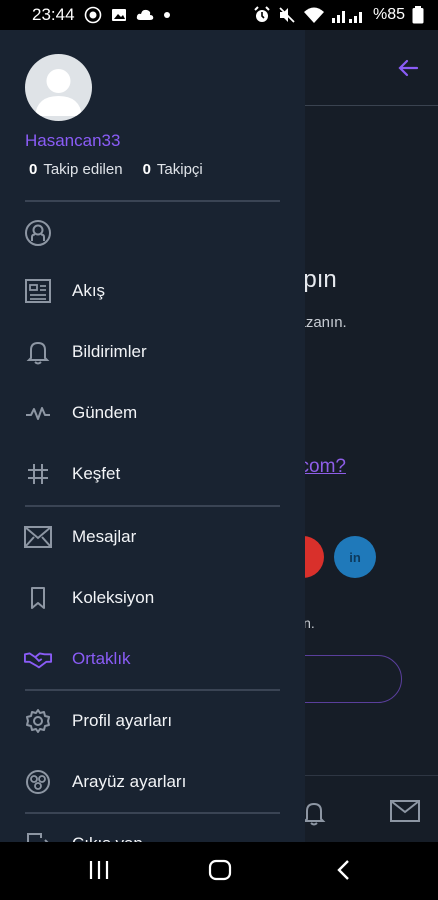 The height and width of the screenshot is (900, 438). Describe the element at coordinates (348, 15) in the screenshot. I see `signal-icon` at that location.